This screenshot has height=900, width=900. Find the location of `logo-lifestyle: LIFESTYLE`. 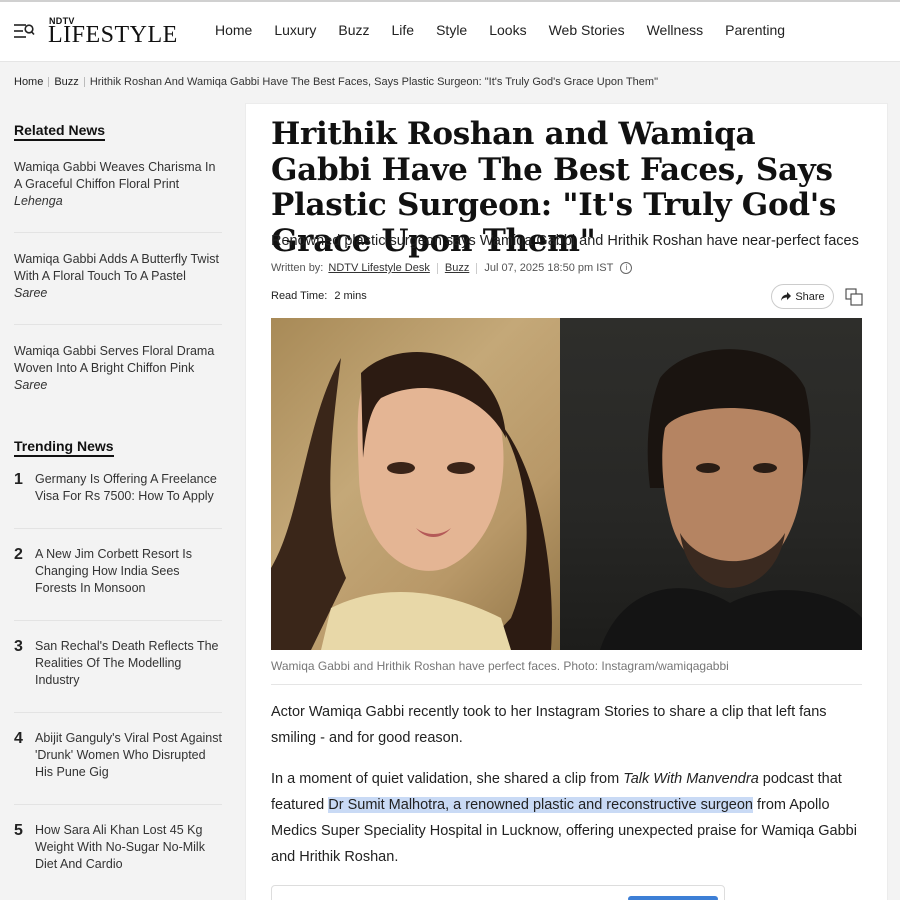

logo-lifestyle: LIFESTYLE is located at coordinates (113, 35).